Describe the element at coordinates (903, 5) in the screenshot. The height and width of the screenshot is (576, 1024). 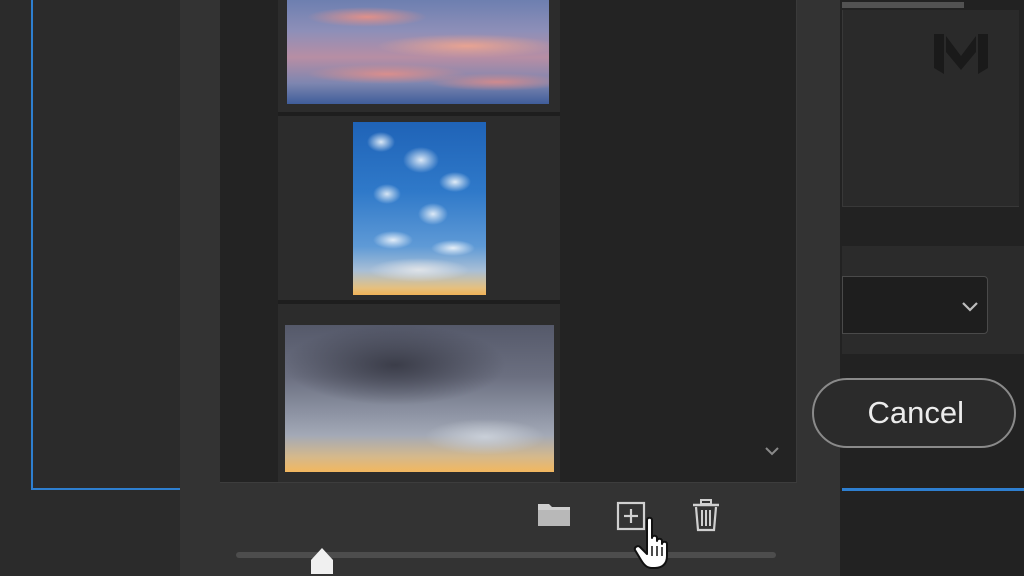
I see `right-divider` at that location.